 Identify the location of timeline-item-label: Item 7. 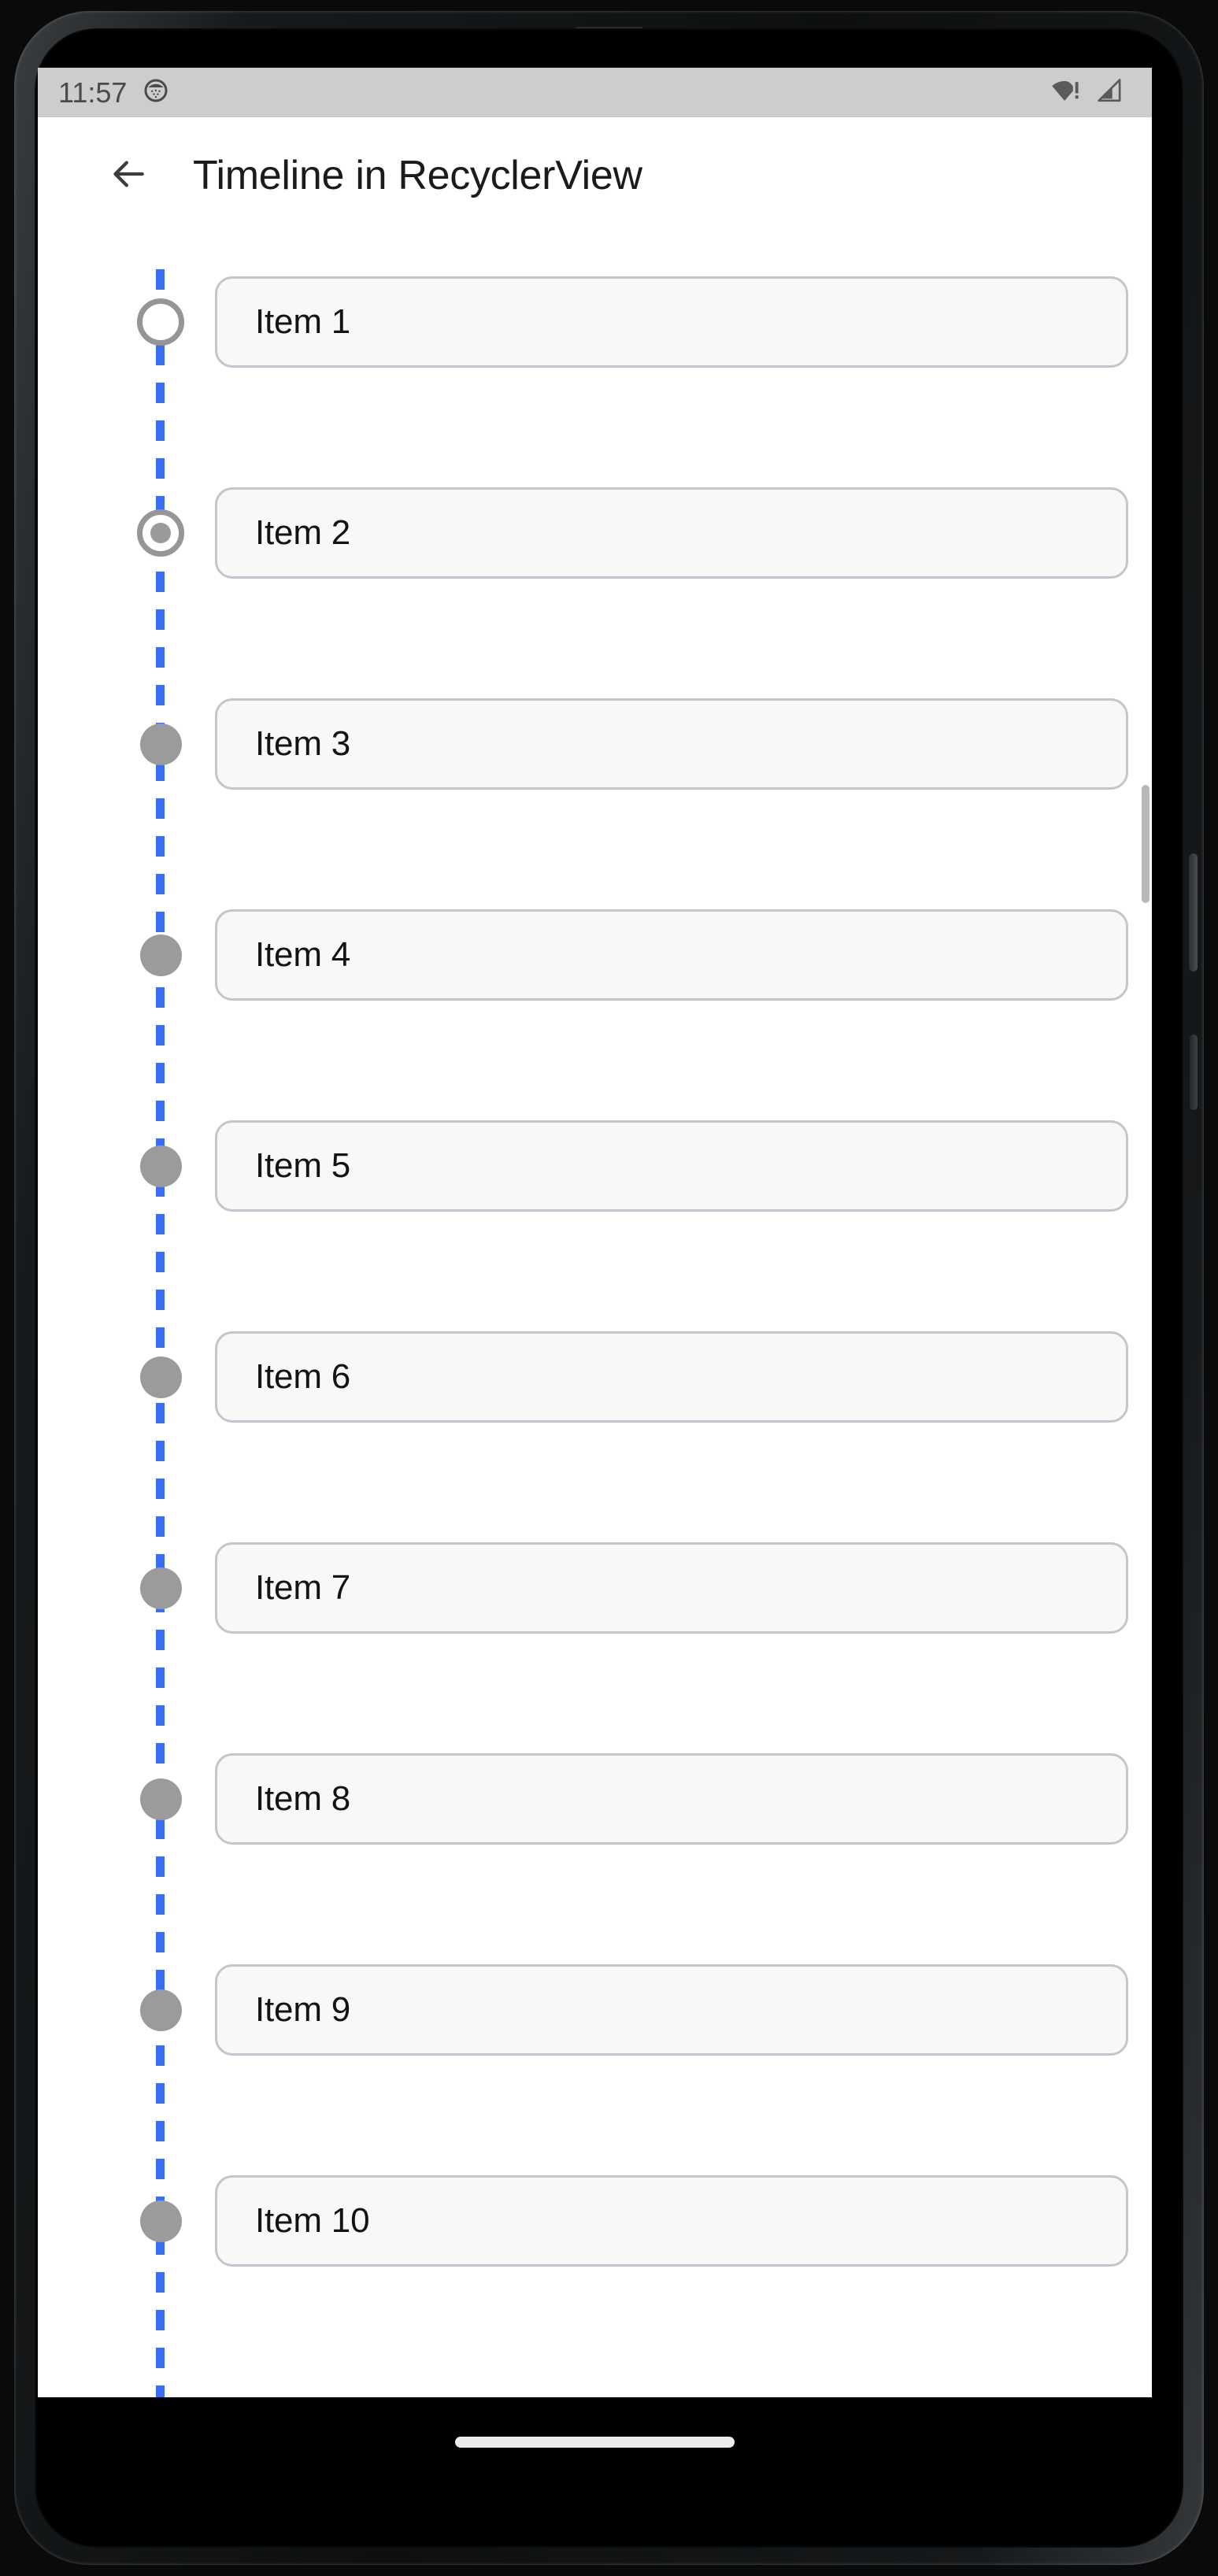
(303, 1587).